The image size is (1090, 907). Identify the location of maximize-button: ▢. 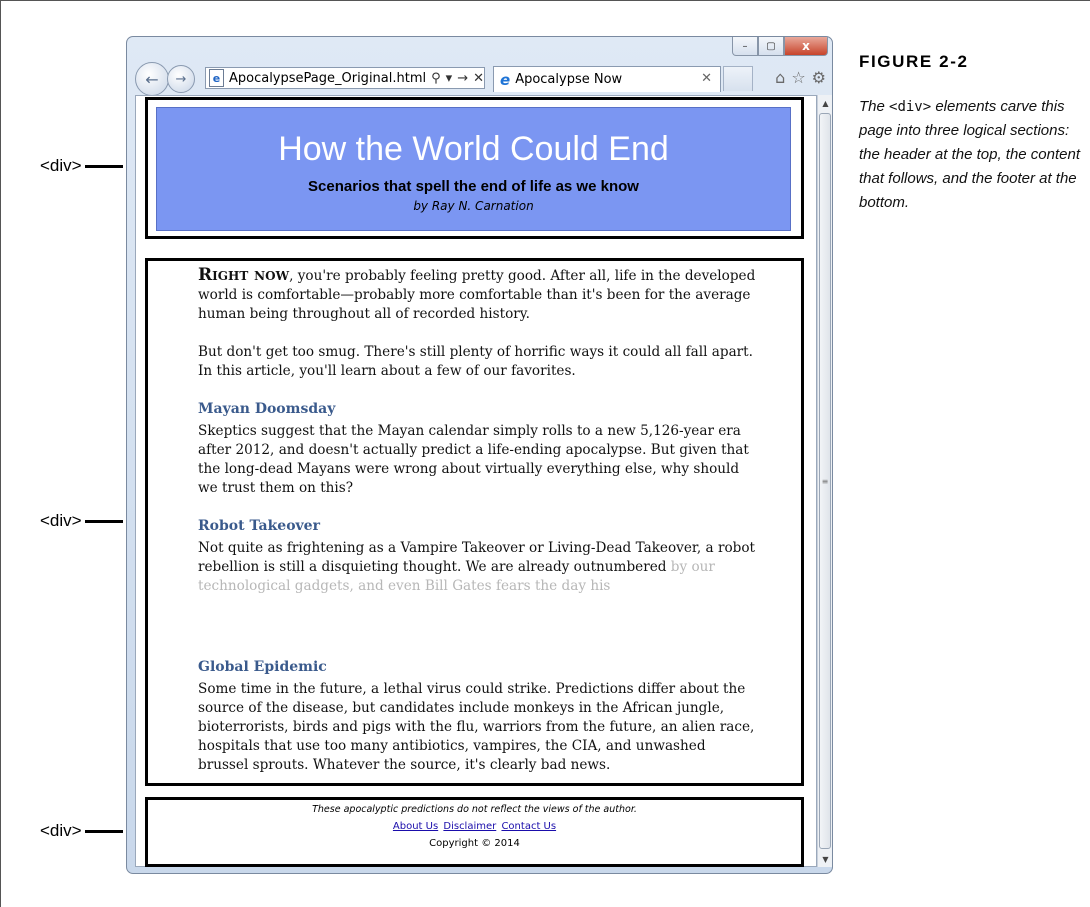
(771, 46).